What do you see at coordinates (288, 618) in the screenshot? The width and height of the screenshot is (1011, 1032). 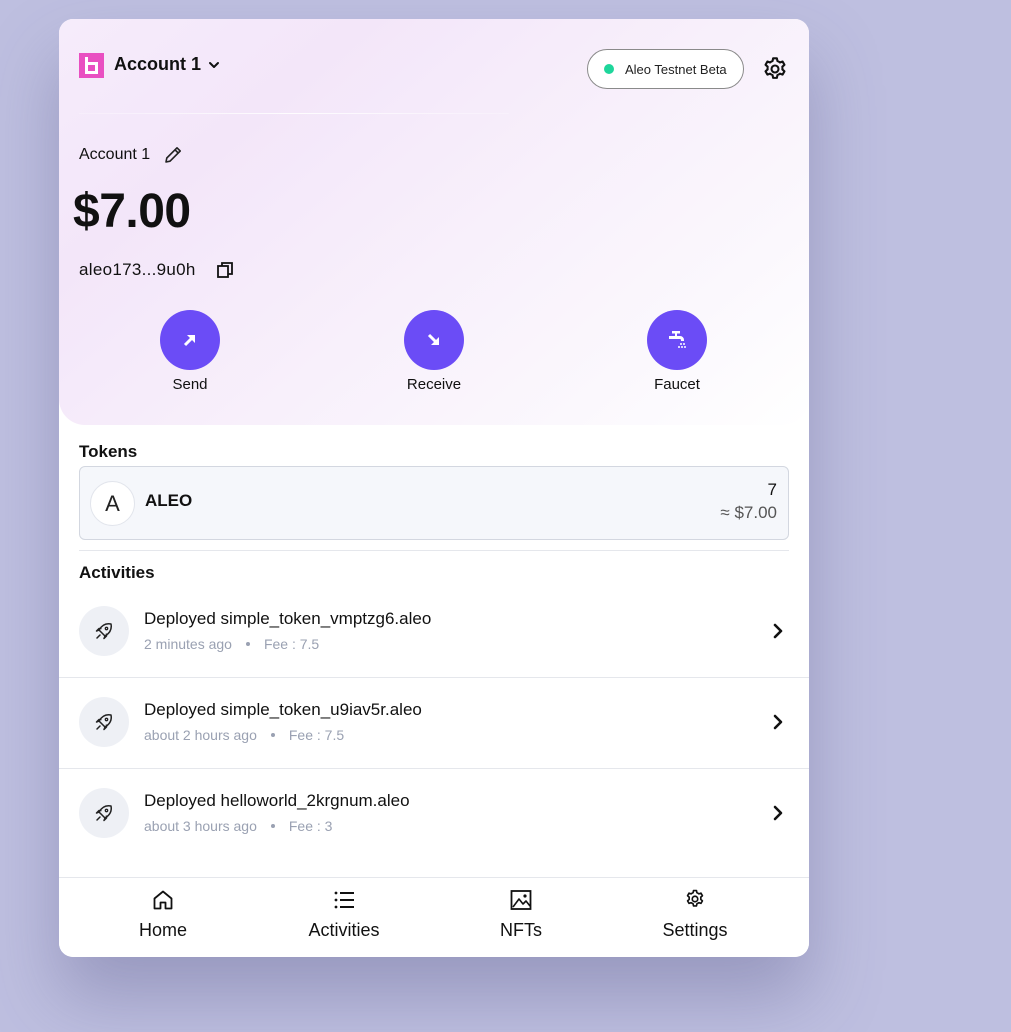 I see `activity-title: Deployed simple_token_vmptzg6.aleo` at bounding box center [288, 618].